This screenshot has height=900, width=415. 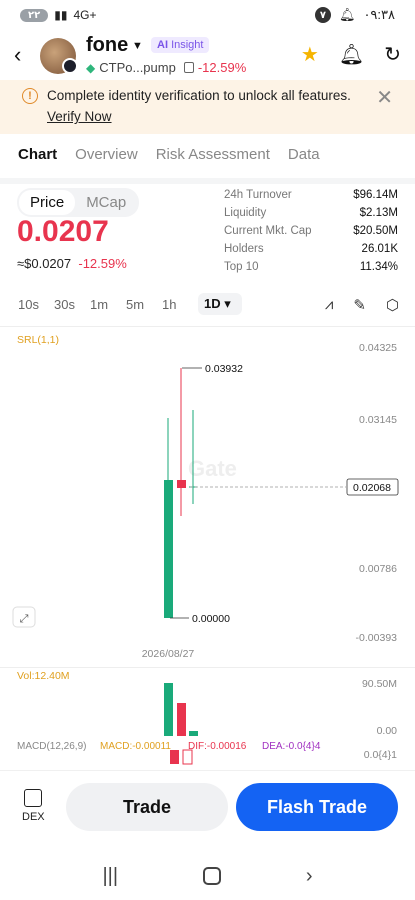 What do you see at coordinates (309, 876) in the screenshot?
I see `back-nav-icon: ›` at bounding box center [309, 876].